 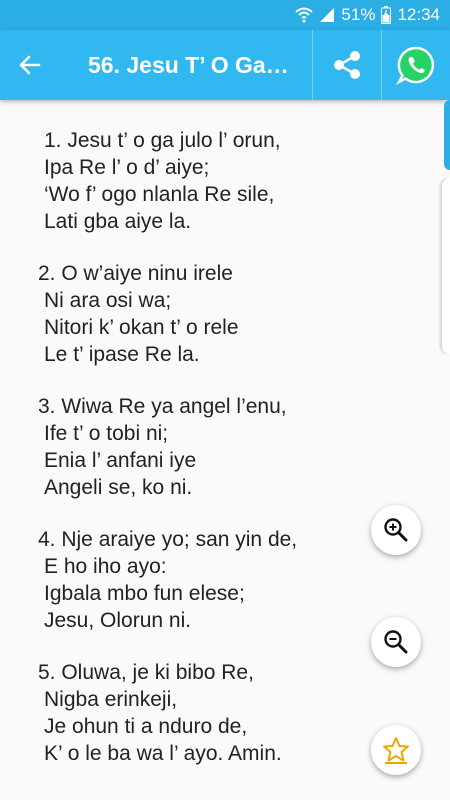 What do you see at coordinates (105, 566) in the screenshot?
I see `verse-line: E ho iho ayo:` at bounding box center [105, 566].